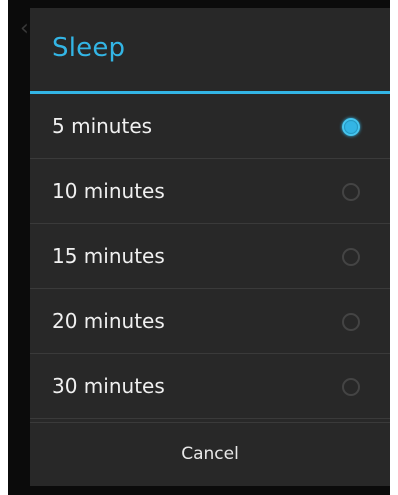 Image resolution: width=398 pixels, height=495 pixels. I want to click on option-5-minutes: 5 minutes, so click(210, 126).